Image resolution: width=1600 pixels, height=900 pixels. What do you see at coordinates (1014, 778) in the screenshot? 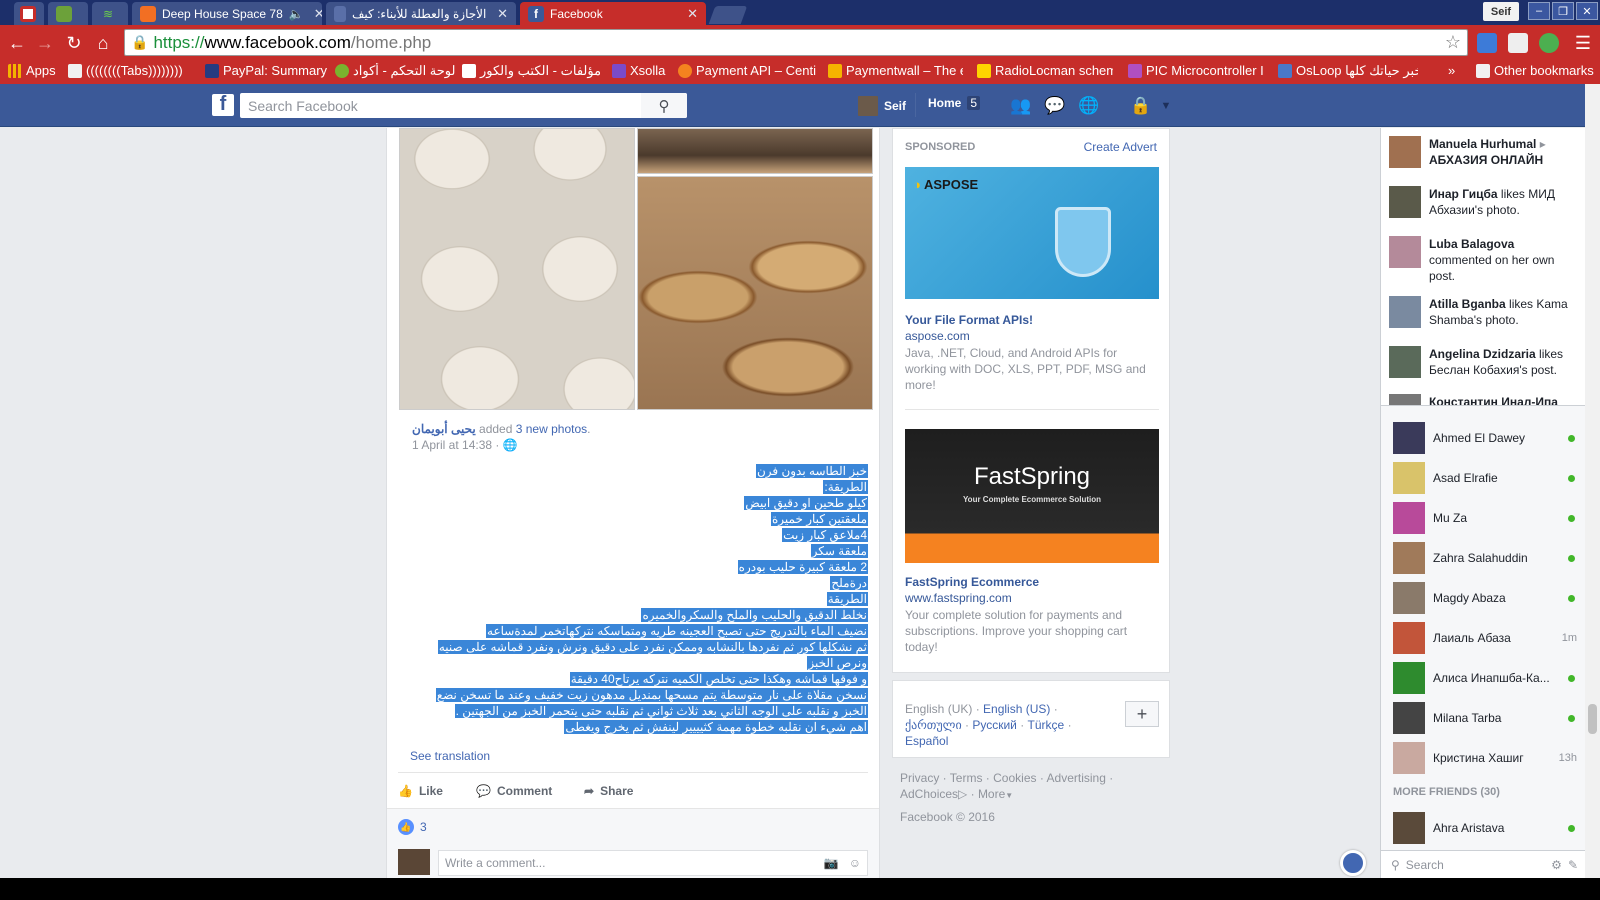
I see `cookies-link: Cookies` at bounding box center [1014, 778].